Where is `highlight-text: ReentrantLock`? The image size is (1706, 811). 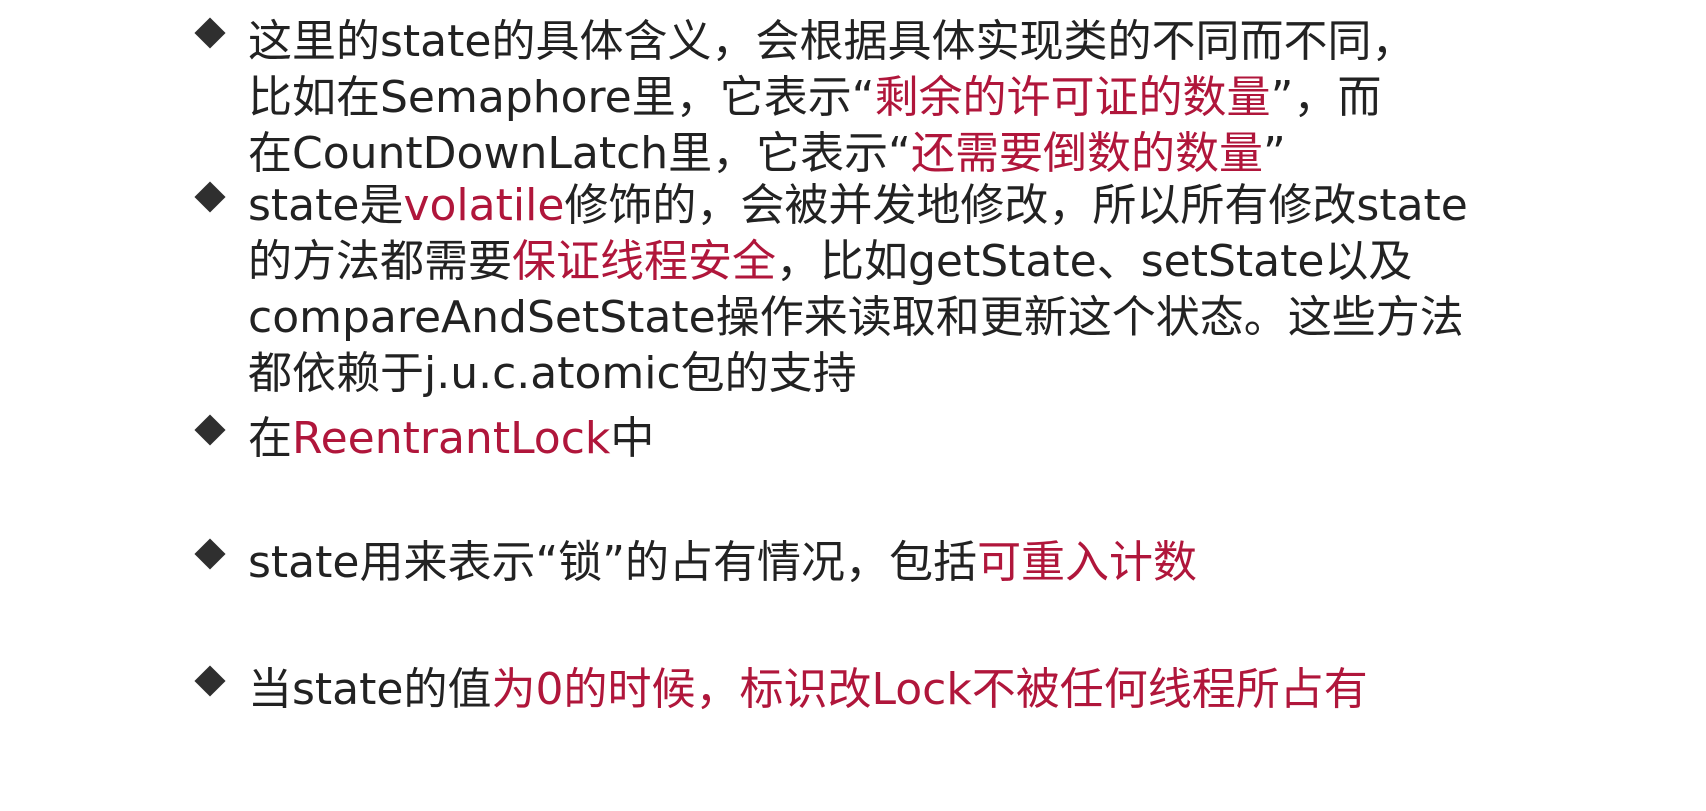
highlight-text: ReentrantLock is located at coordinates (451, 438).